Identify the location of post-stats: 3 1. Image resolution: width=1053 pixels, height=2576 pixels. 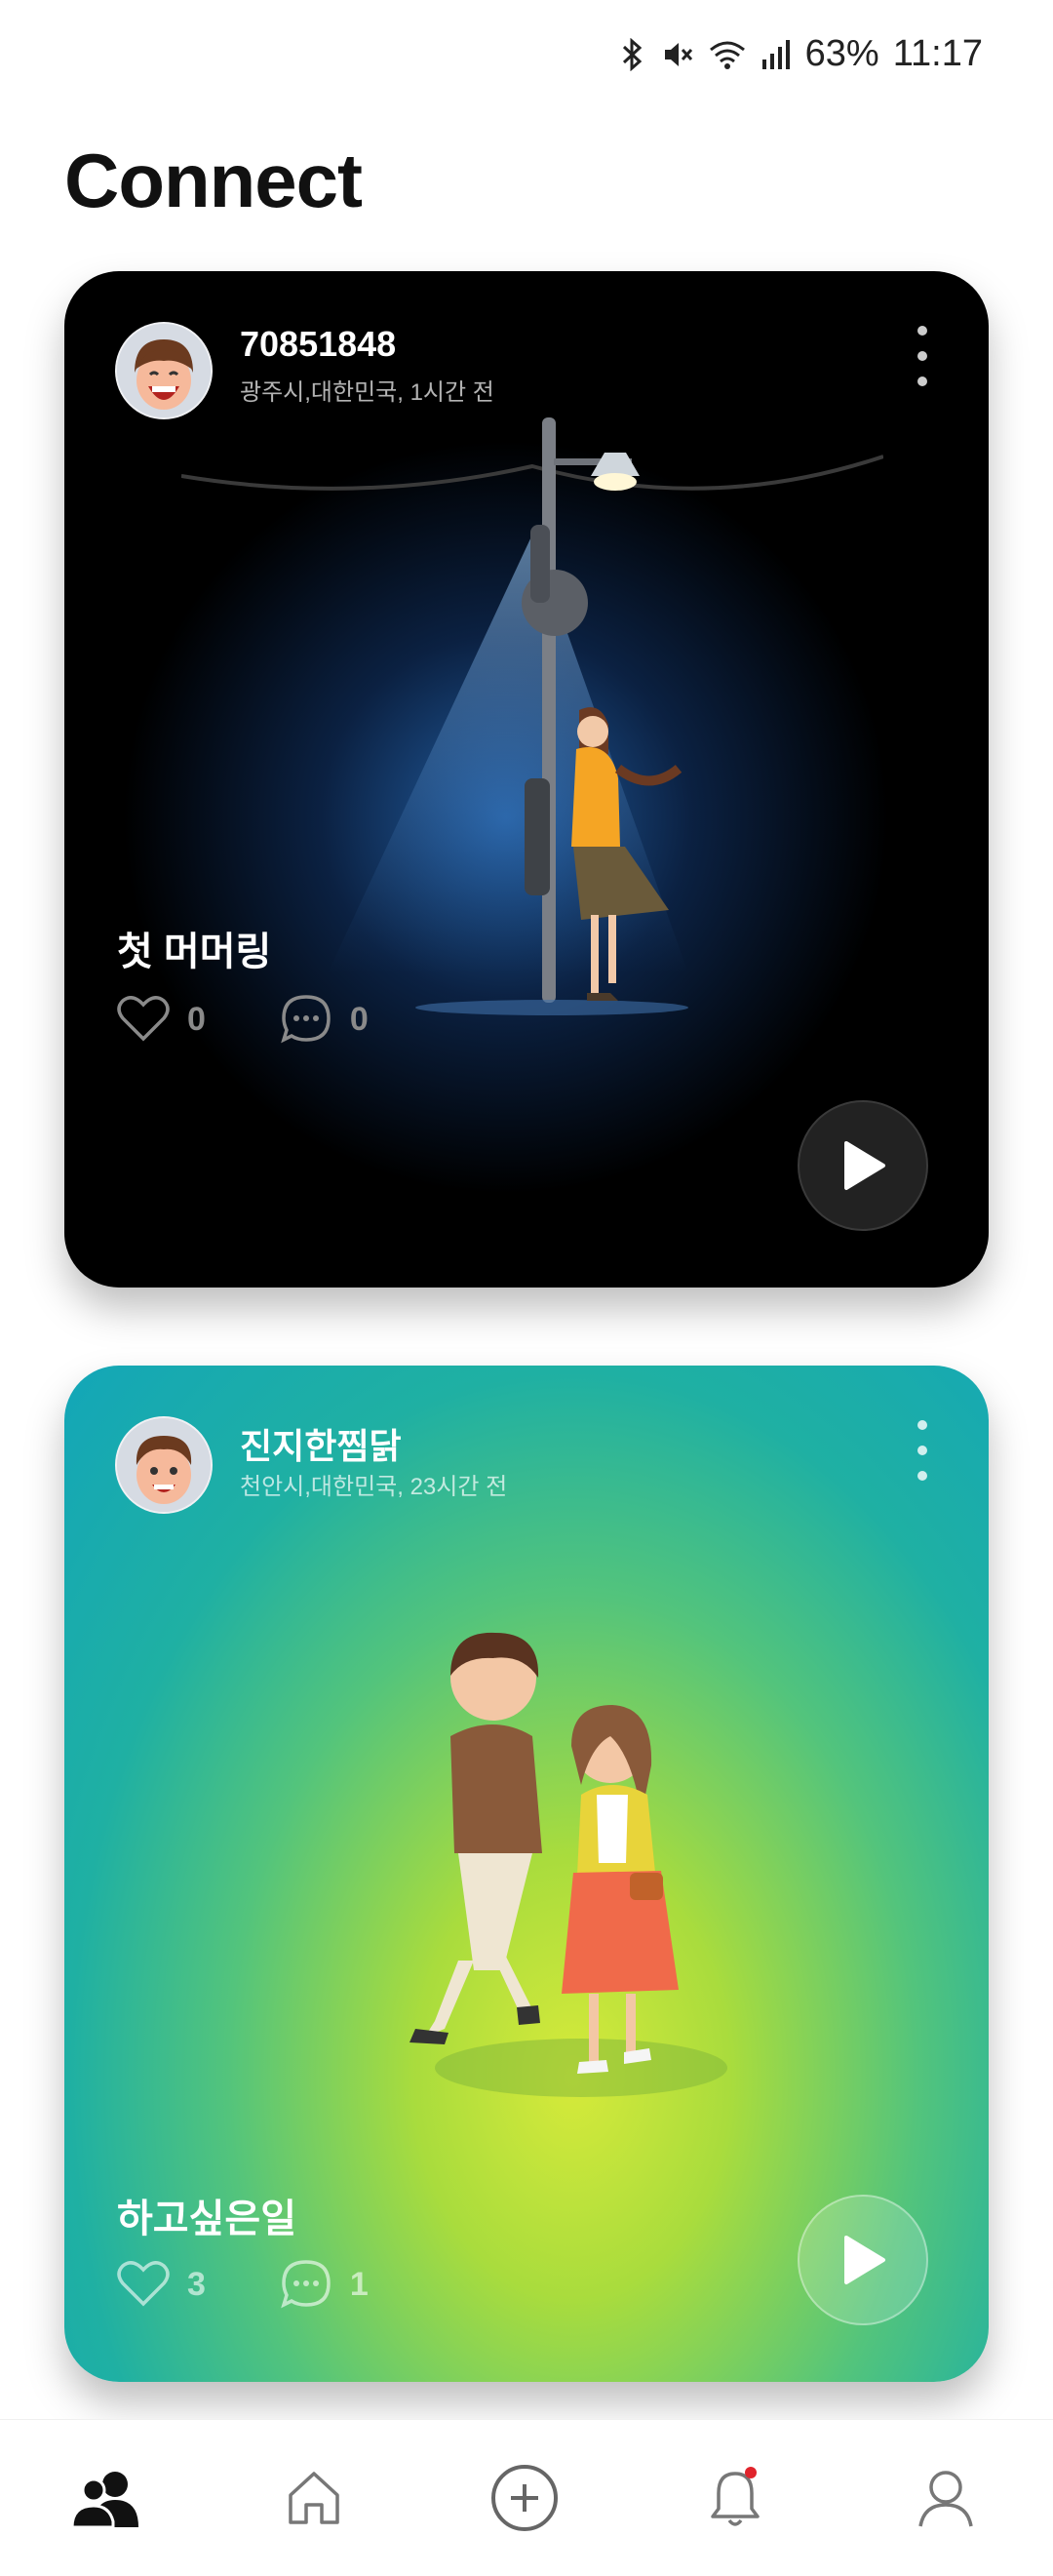
(280, 2284).